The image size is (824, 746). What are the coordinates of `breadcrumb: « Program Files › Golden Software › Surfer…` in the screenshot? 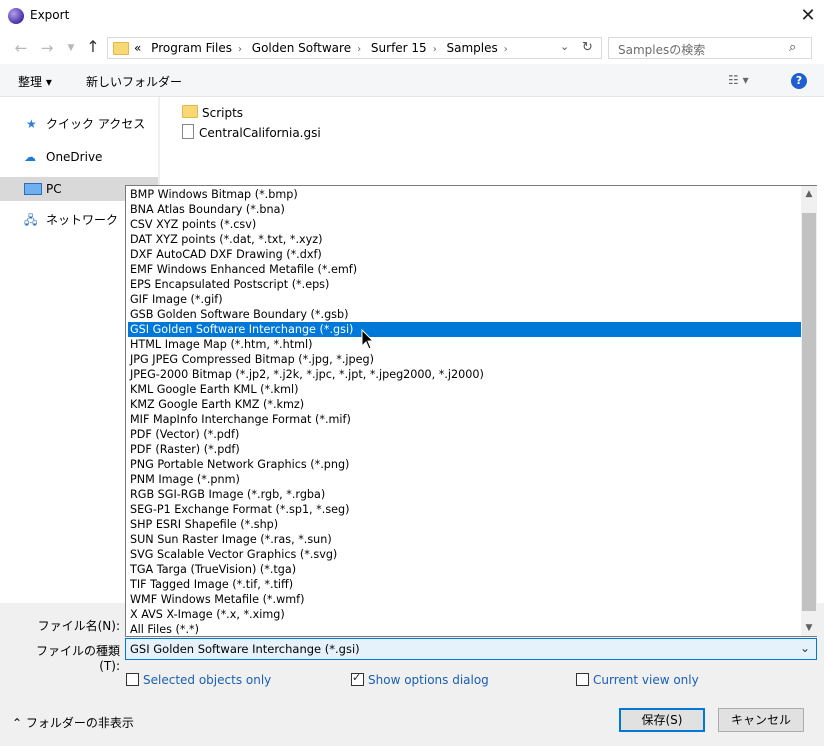 It's located at (324, 48).